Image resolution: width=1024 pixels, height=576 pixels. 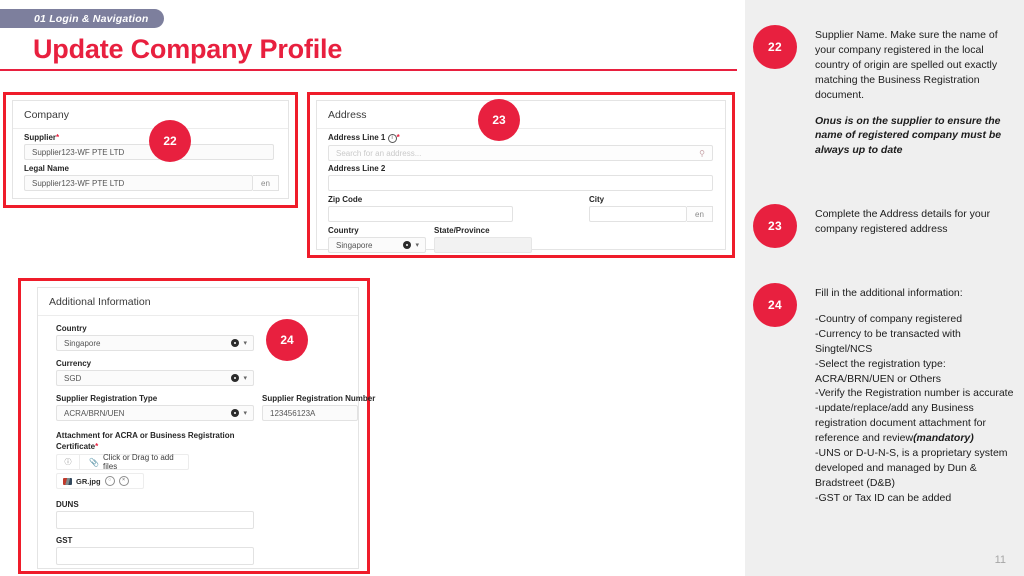 What do you see at coordinates (392, 138) in the screenshot?
I see `info-icon: i` at bounding box center [392, 138].